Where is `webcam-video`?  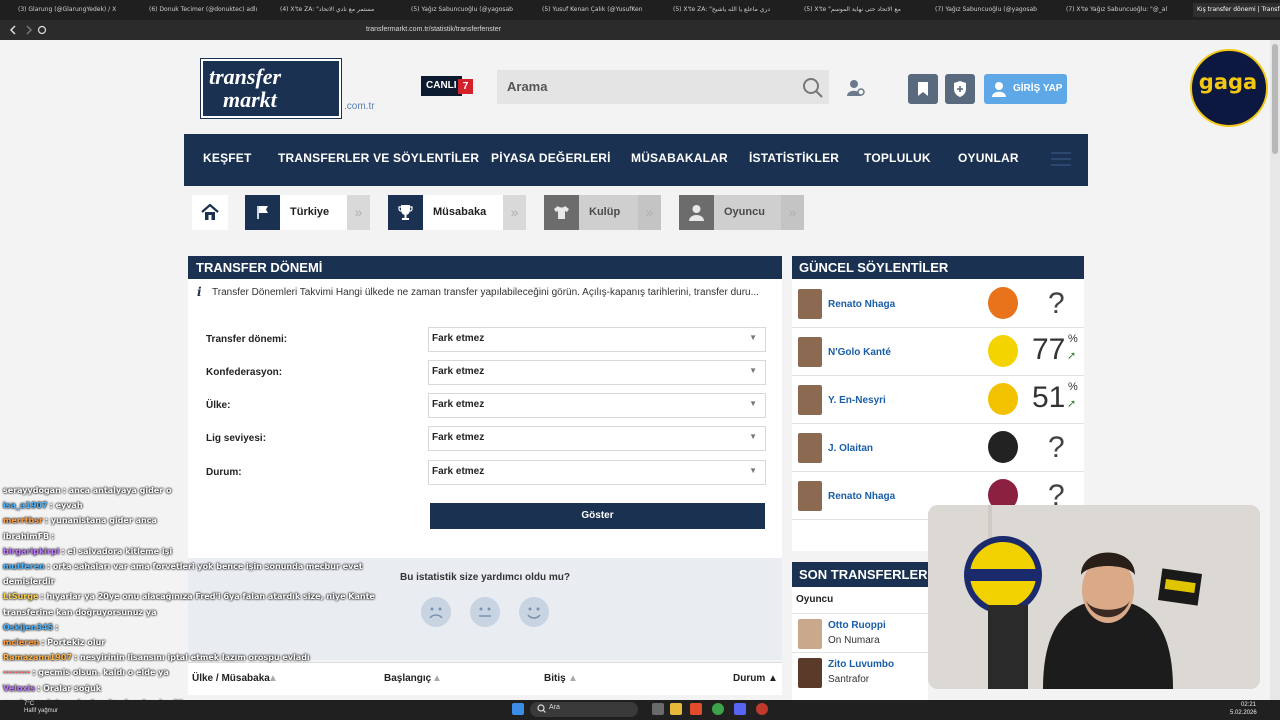
webcam-video is located at coordinates (1094, 597).